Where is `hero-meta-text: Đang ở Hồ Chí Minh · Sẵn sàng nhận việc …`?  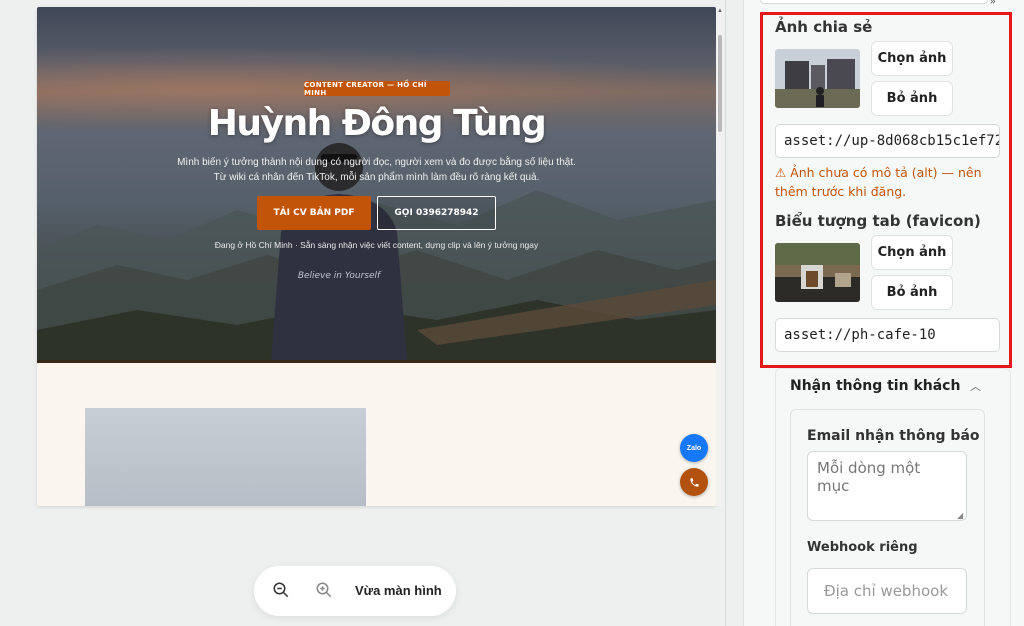
hero-meta-text: Đang ở Hồ Chí Minh · Sẵn sàng nhận việc … is located at coordinates (376, 245).